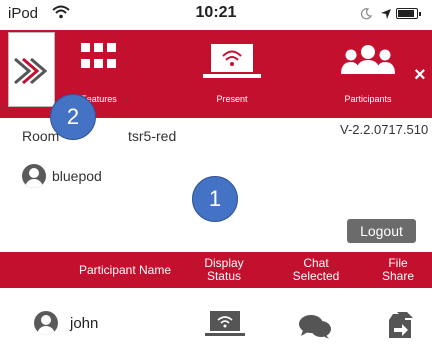  I want to click on current-user-name: bluepod, so click(77, 176).